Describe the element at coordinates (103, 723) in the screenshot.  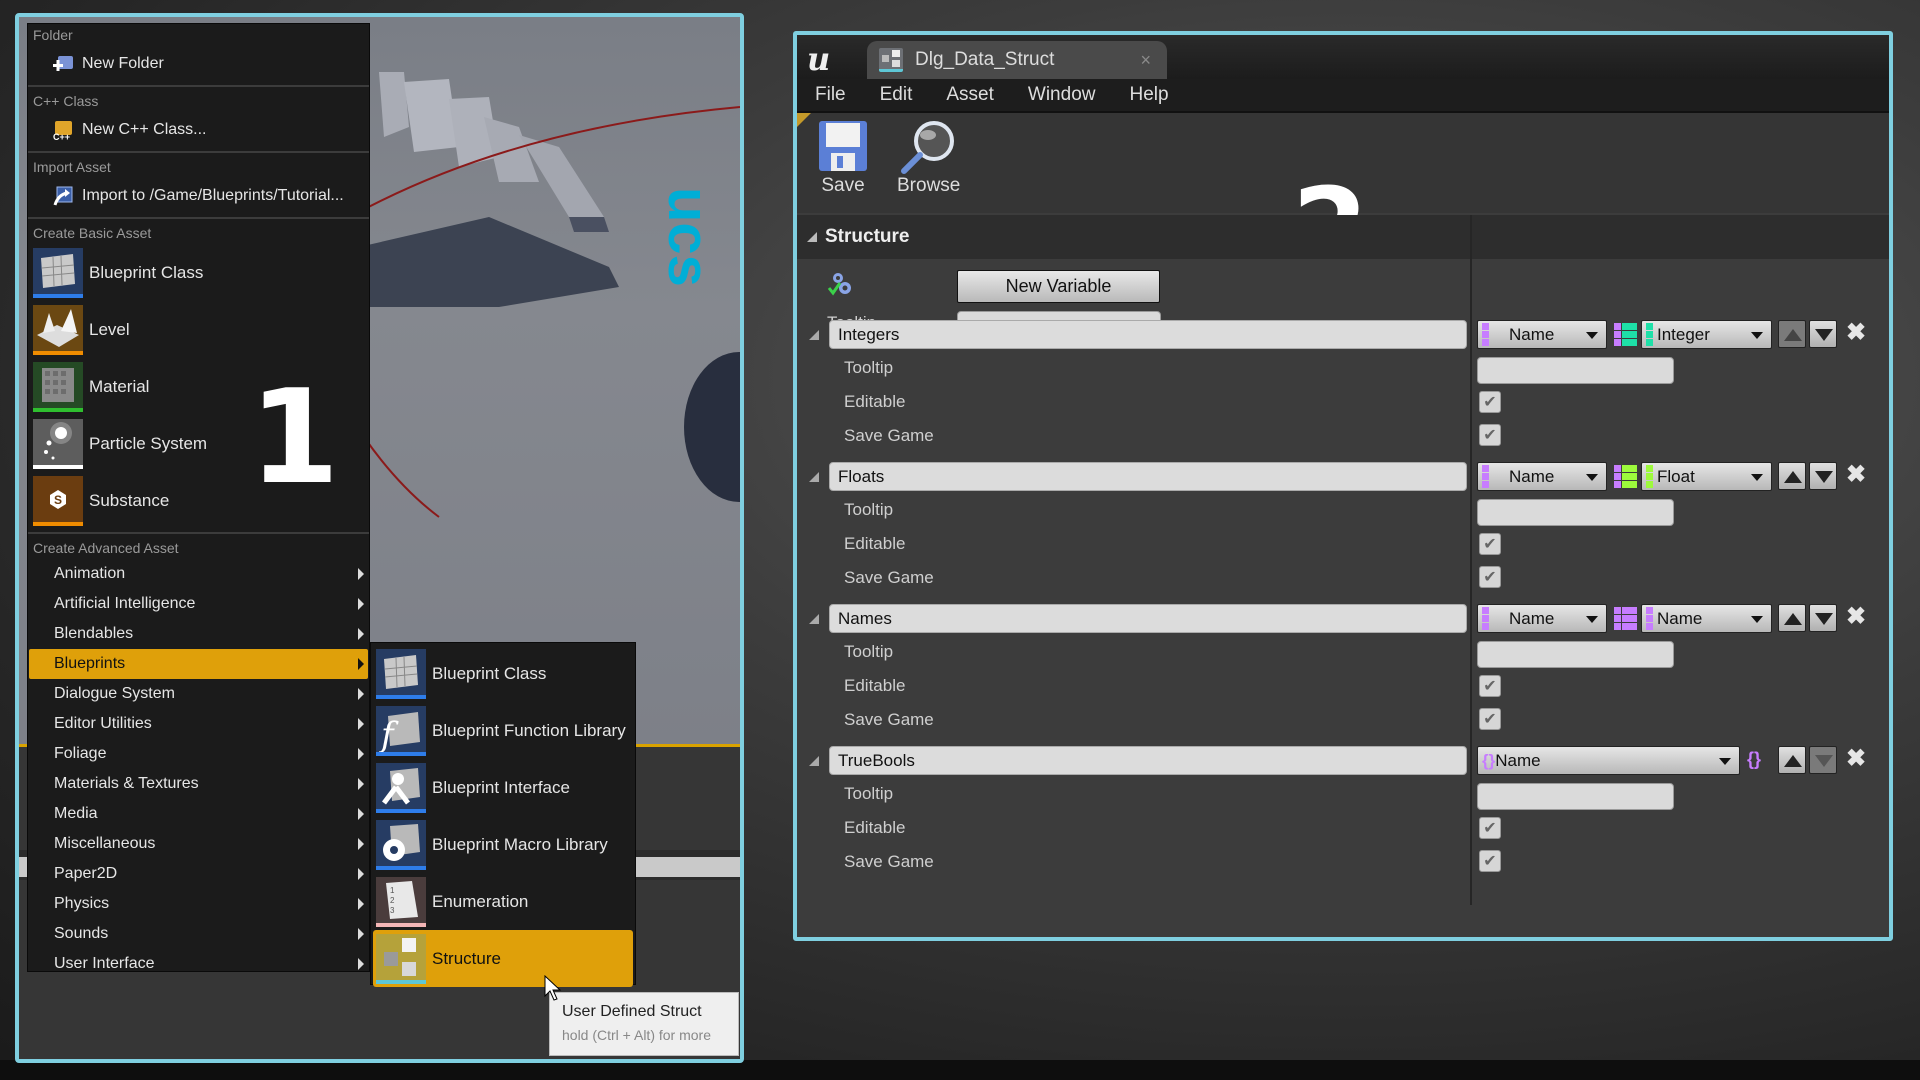
I see `menu-item-label: Editor Utilities` at that location.